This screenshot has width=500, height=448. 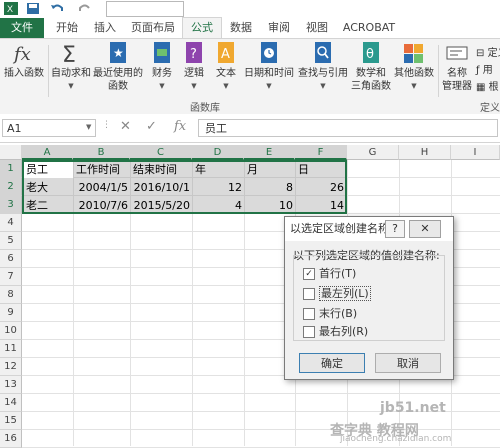 What do you see at coordinates (11, 313) in the screenshot?
I see `row-header: 9` at bounding box center [11, 313].